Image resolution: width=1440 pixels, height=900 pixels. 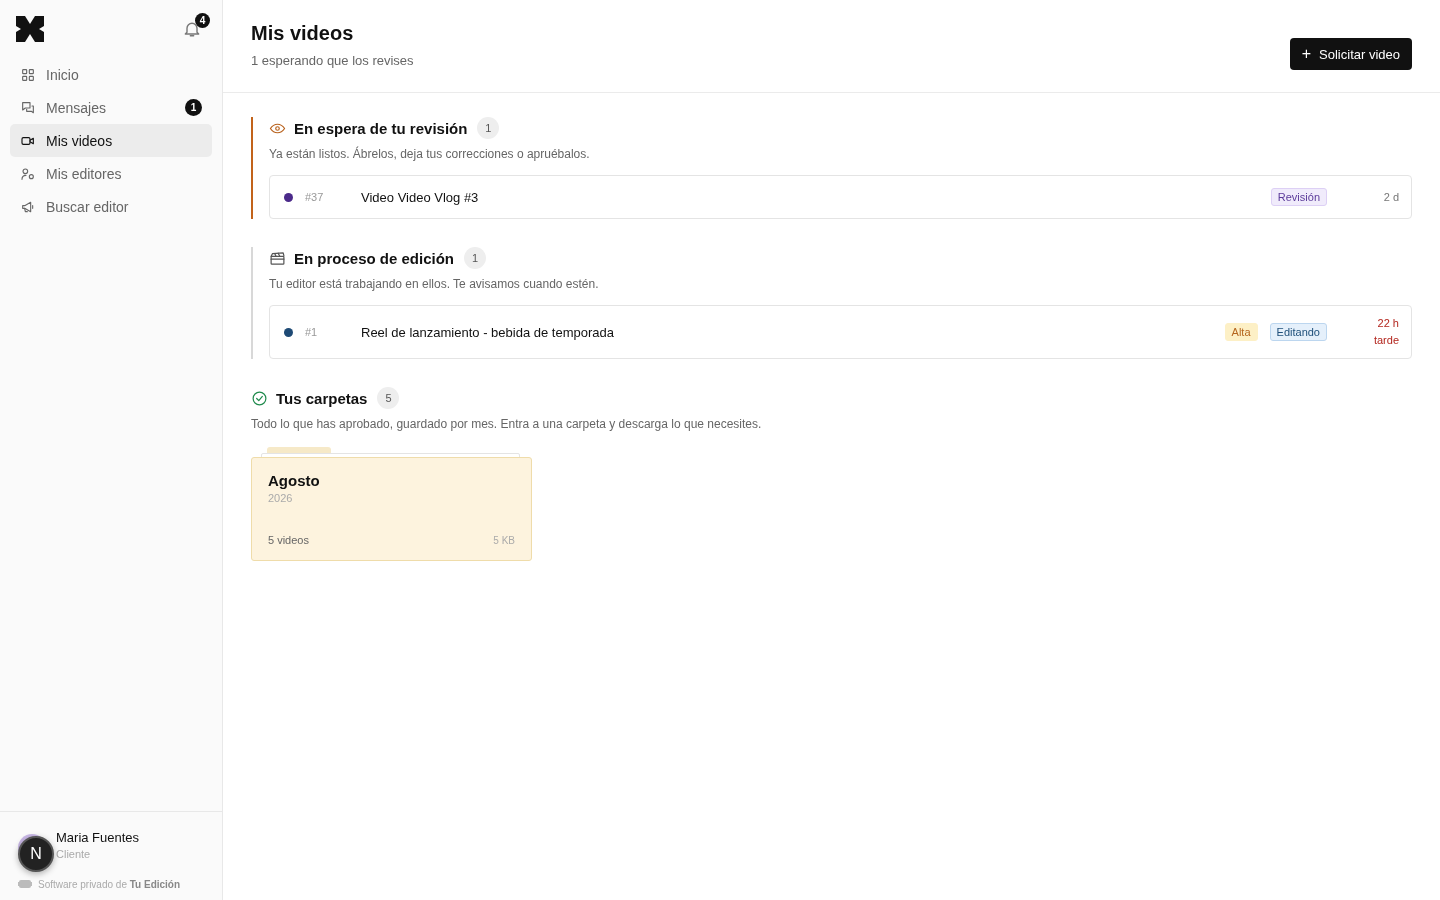 What do you see at coordinates (303, 33) in the screenshot?
I see `page-title: Mis videos` at bounding box center [303, 33].